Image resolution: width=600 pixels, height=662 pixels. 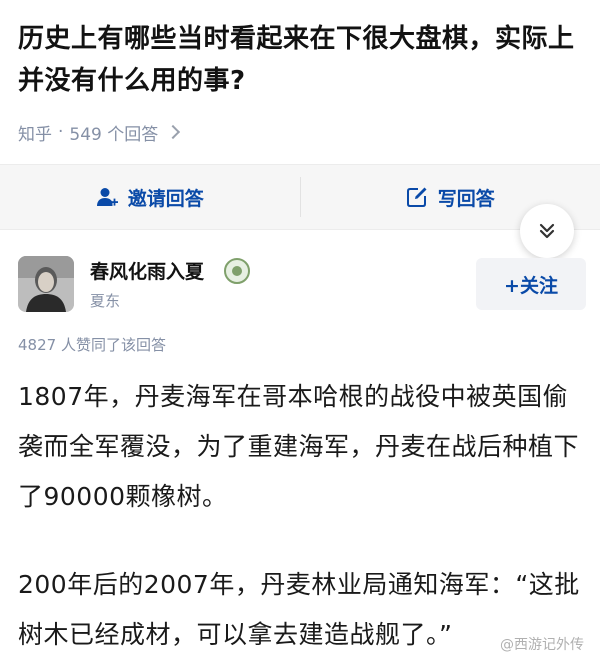 I want to click on chevron-right-icon, so click(x=173, y=132).